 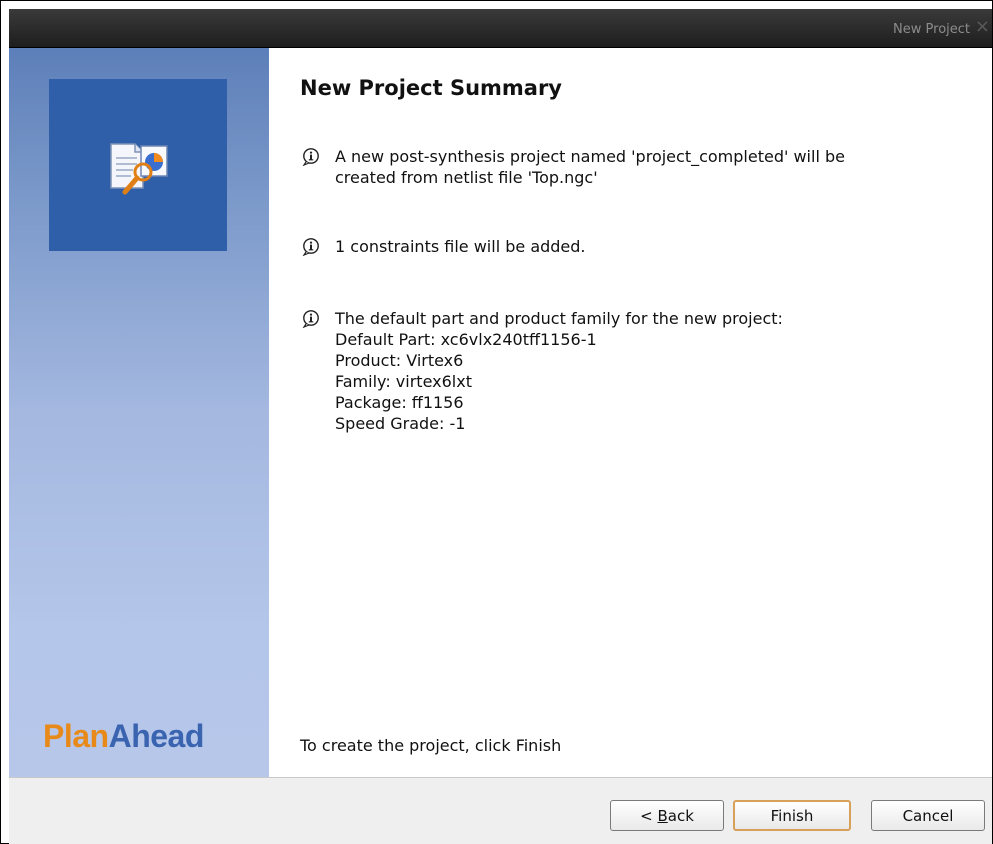 What do you see at coordinates (500, 28) in the screenshot?
I see `title-bar: New Project ×` at bounding box center [500, 28].